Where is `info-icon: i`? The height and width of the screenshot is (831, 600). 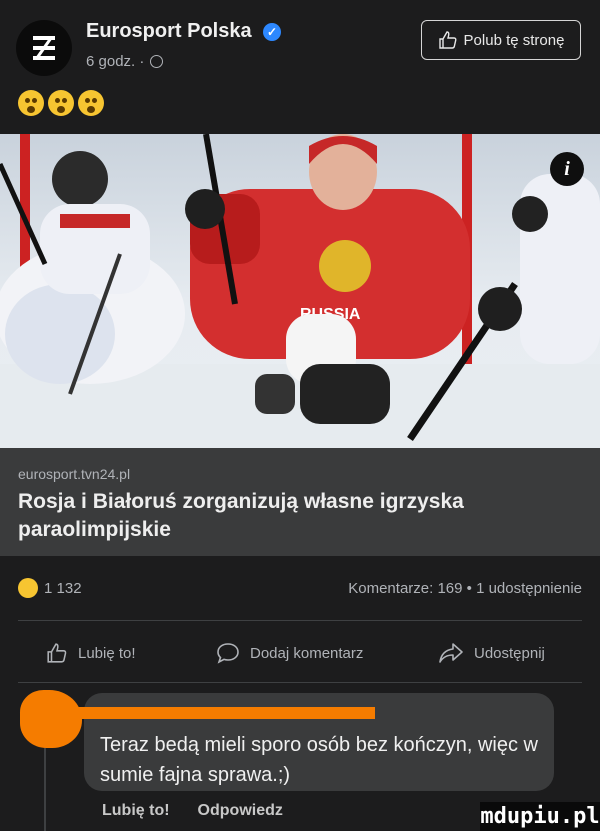
info-icon: i is located at coordinates (567, 169).